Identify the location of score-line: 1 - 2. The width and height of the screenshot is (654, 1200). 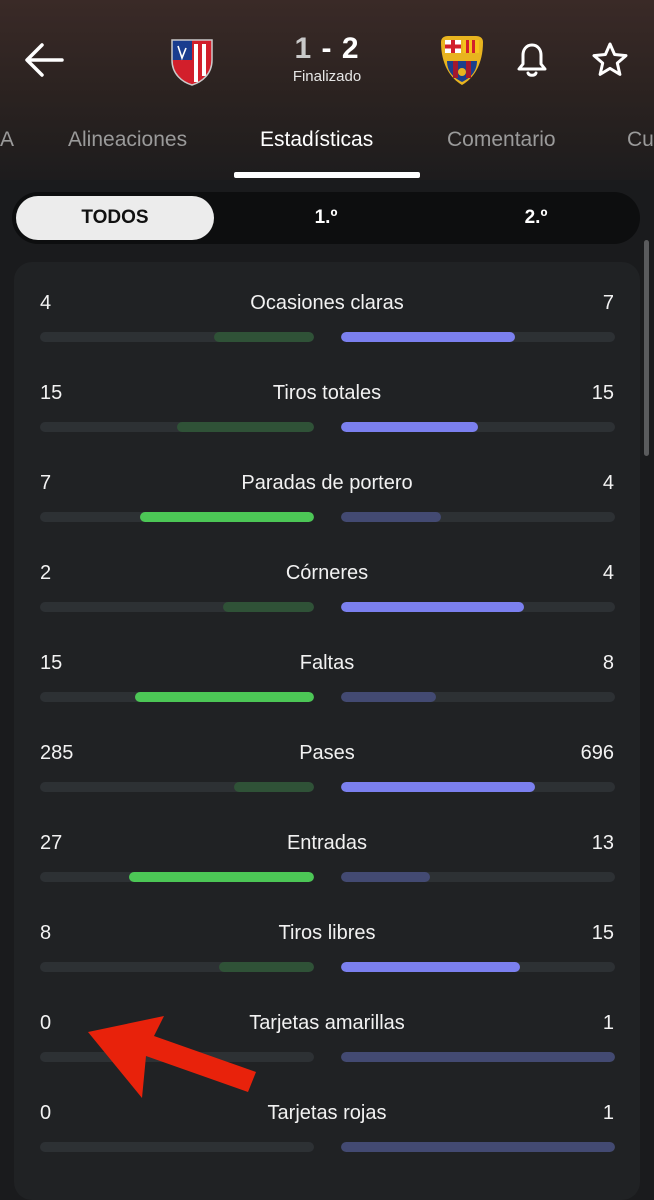
(327, 49).